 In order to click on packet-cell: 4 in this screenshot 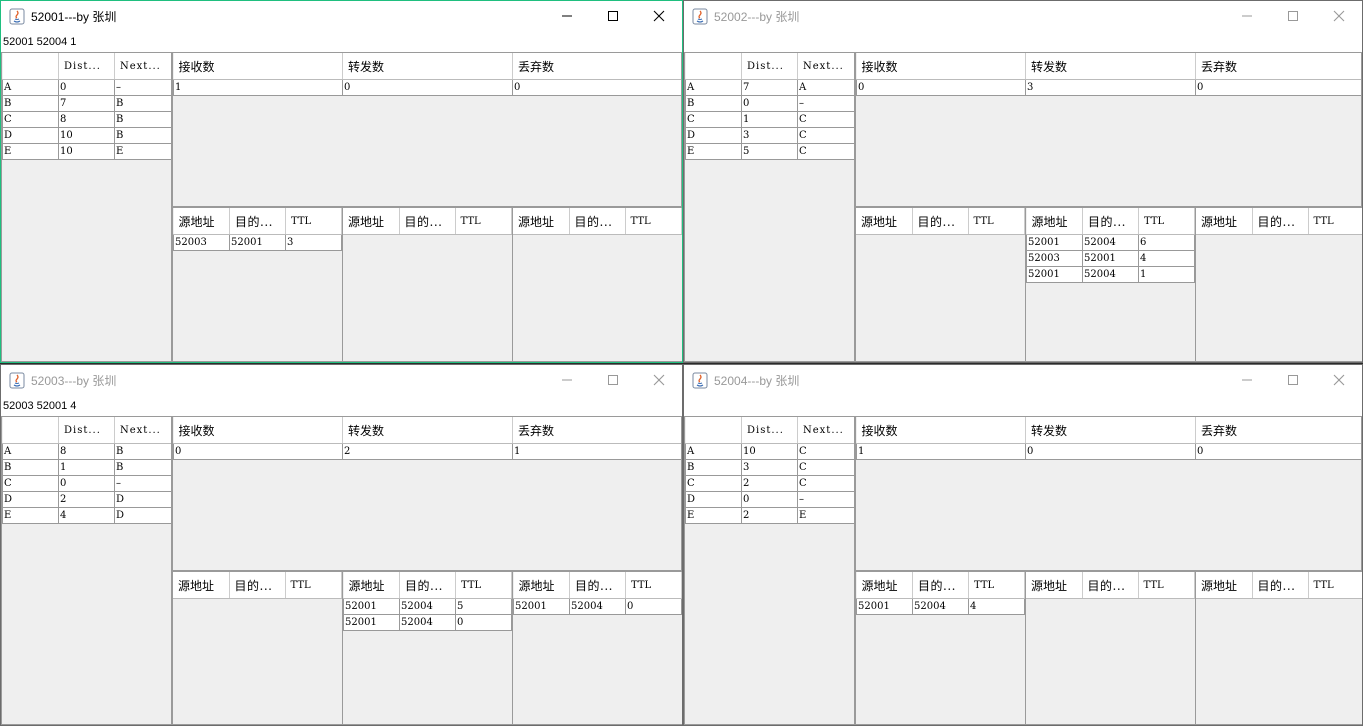, I will do `click(1166, 258)`.